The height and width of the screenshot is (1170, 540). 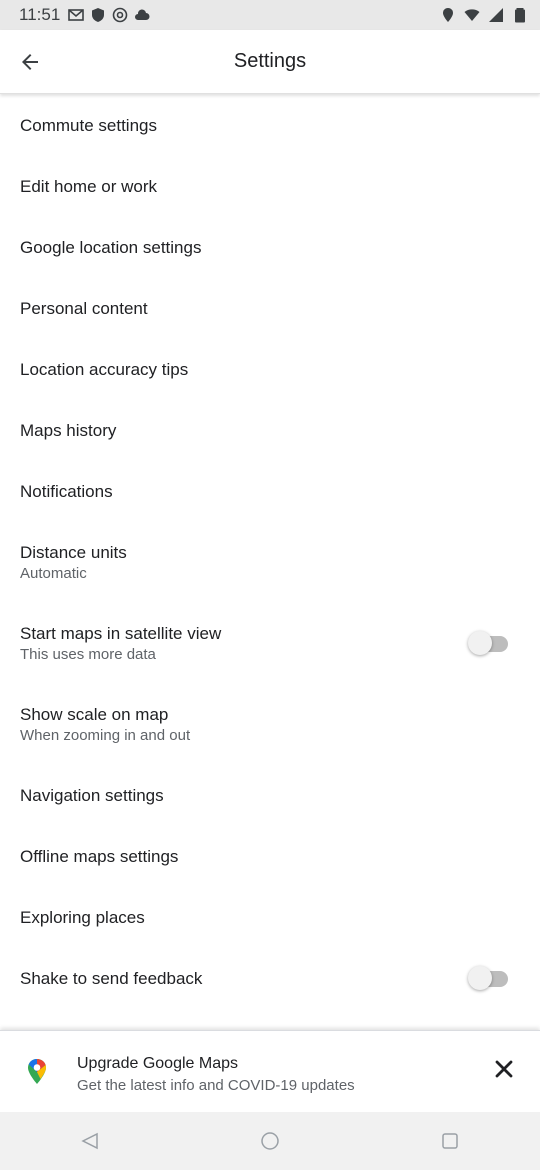 I want to click on page-title: Settings, so click(x=270, y=61).